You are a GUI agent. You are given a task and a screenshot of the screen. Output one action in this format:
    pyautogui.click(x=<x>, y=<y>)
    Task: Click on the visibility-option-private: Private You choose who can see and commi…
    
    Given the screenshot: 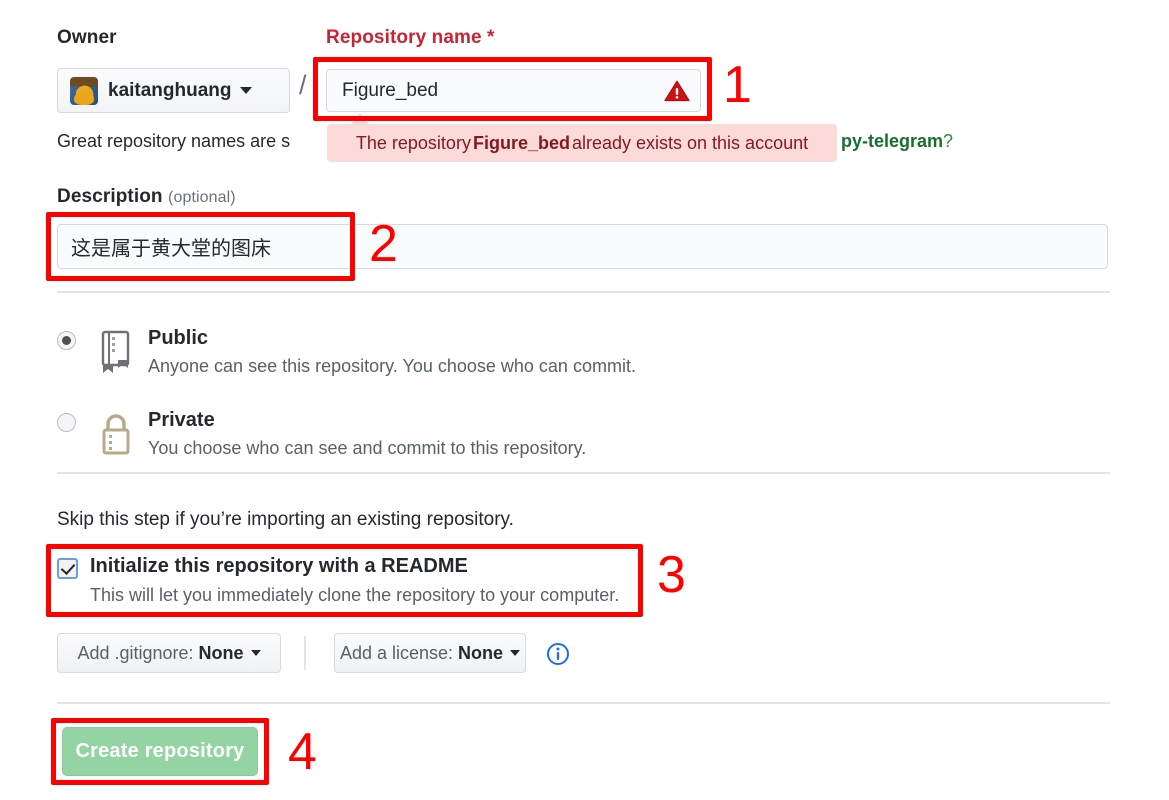 What is the action you would take?
    pyautogui.click(x=321, y=434)
    